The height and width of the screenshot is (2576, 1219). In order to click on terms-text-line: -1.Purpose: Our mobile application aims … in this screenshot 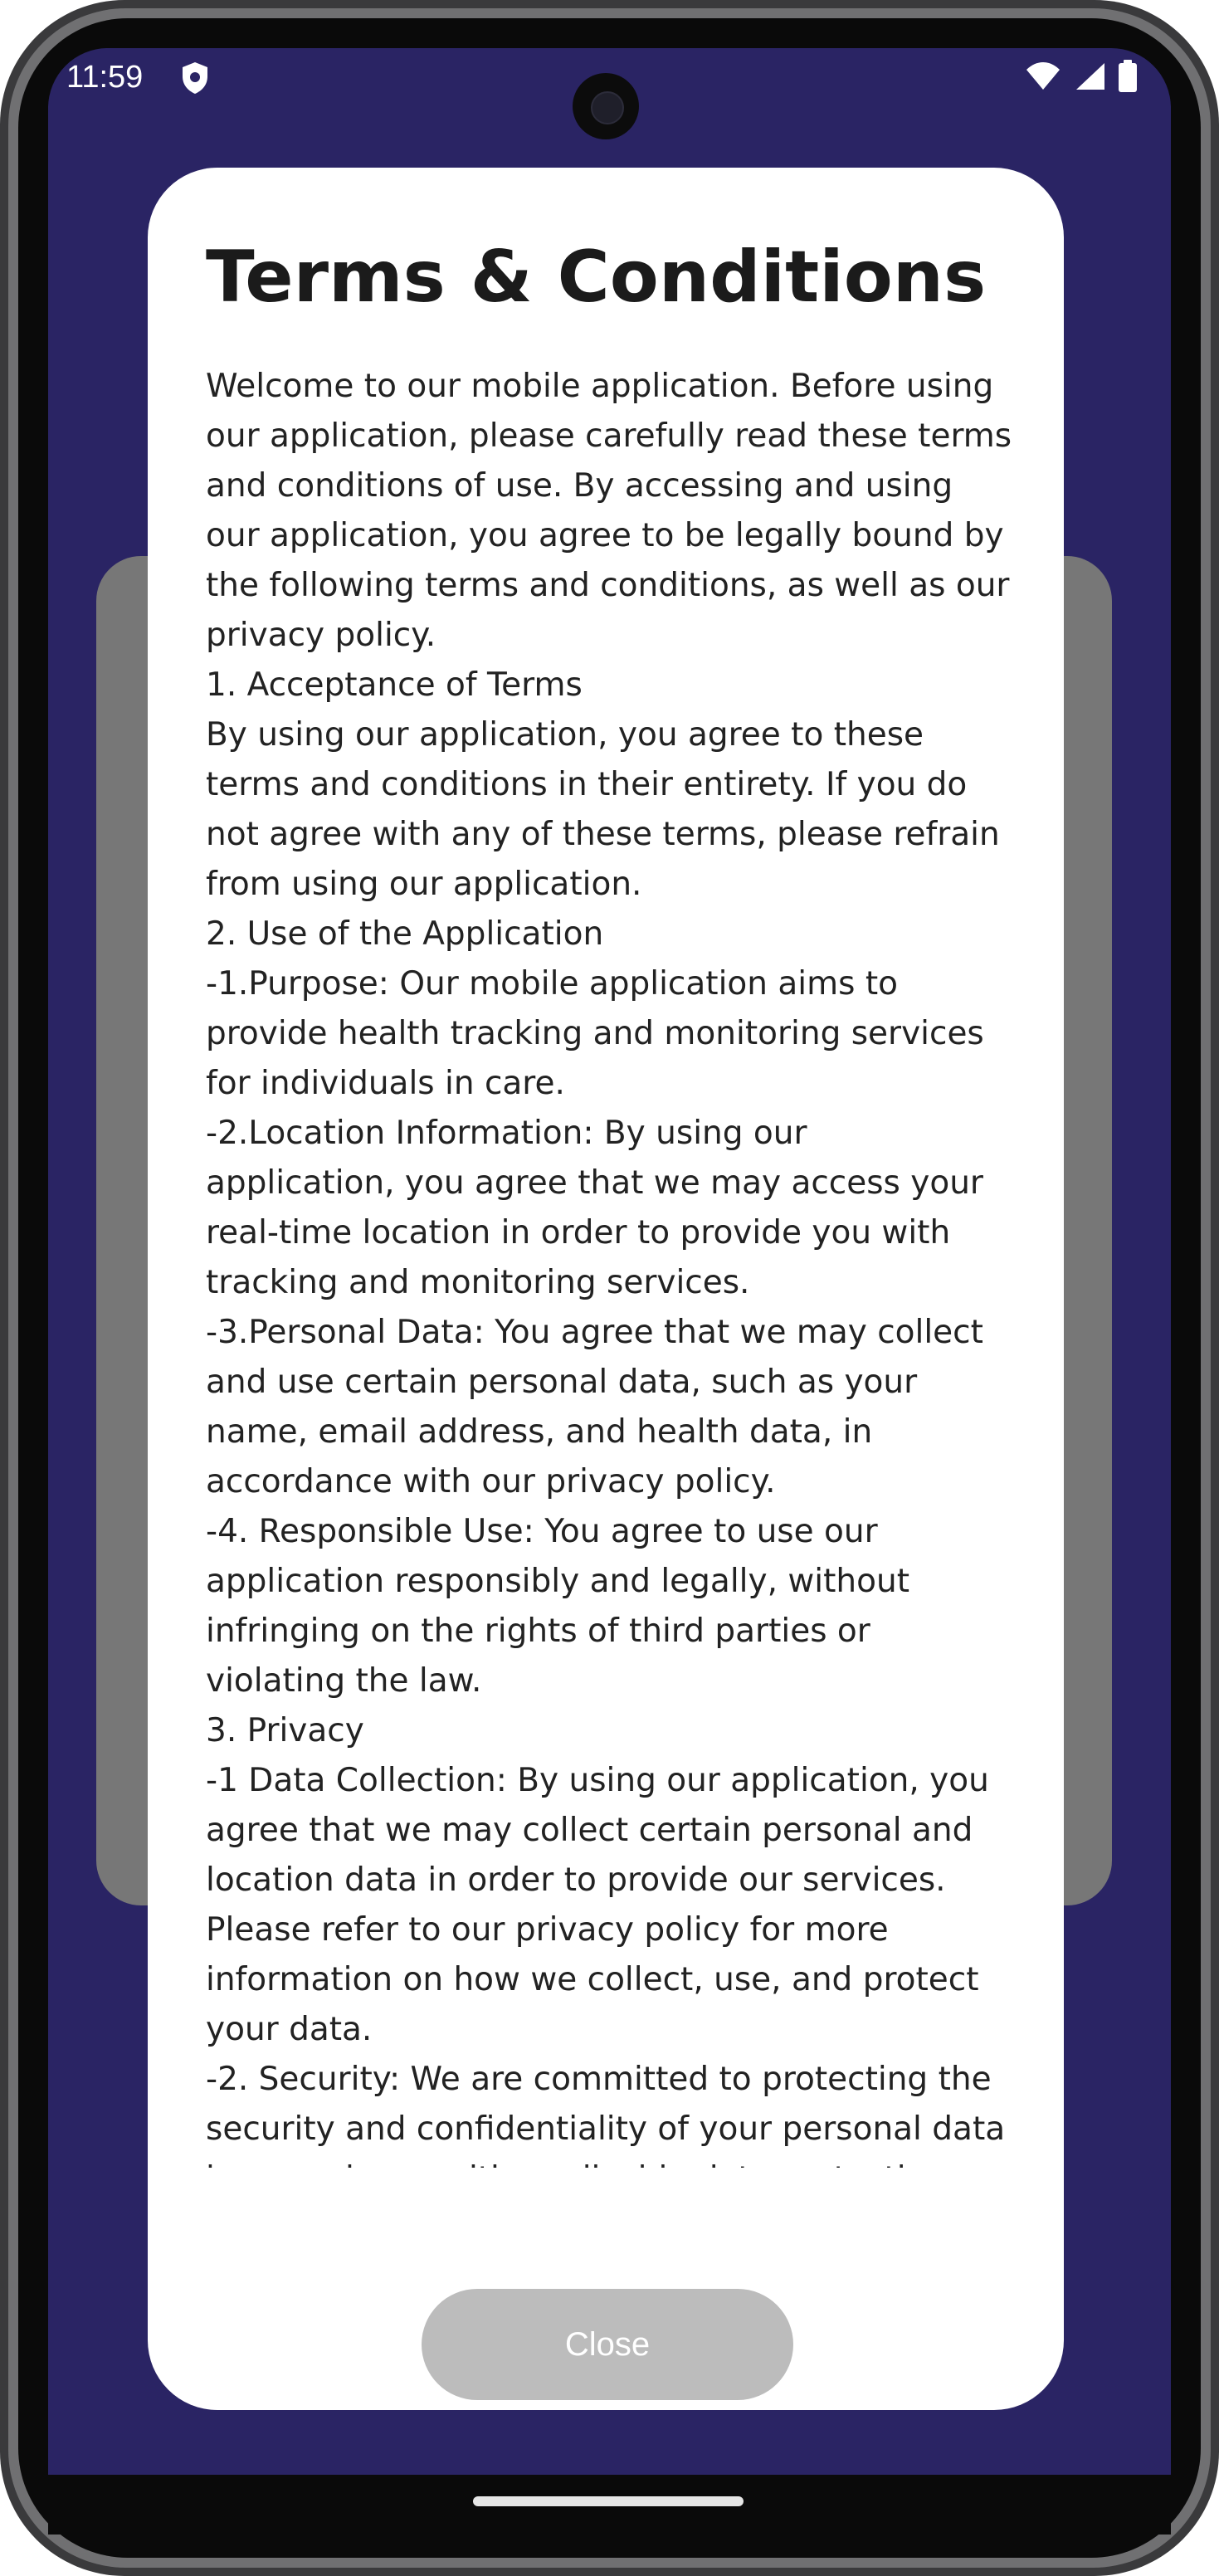, I will do `click(552, 984)`.